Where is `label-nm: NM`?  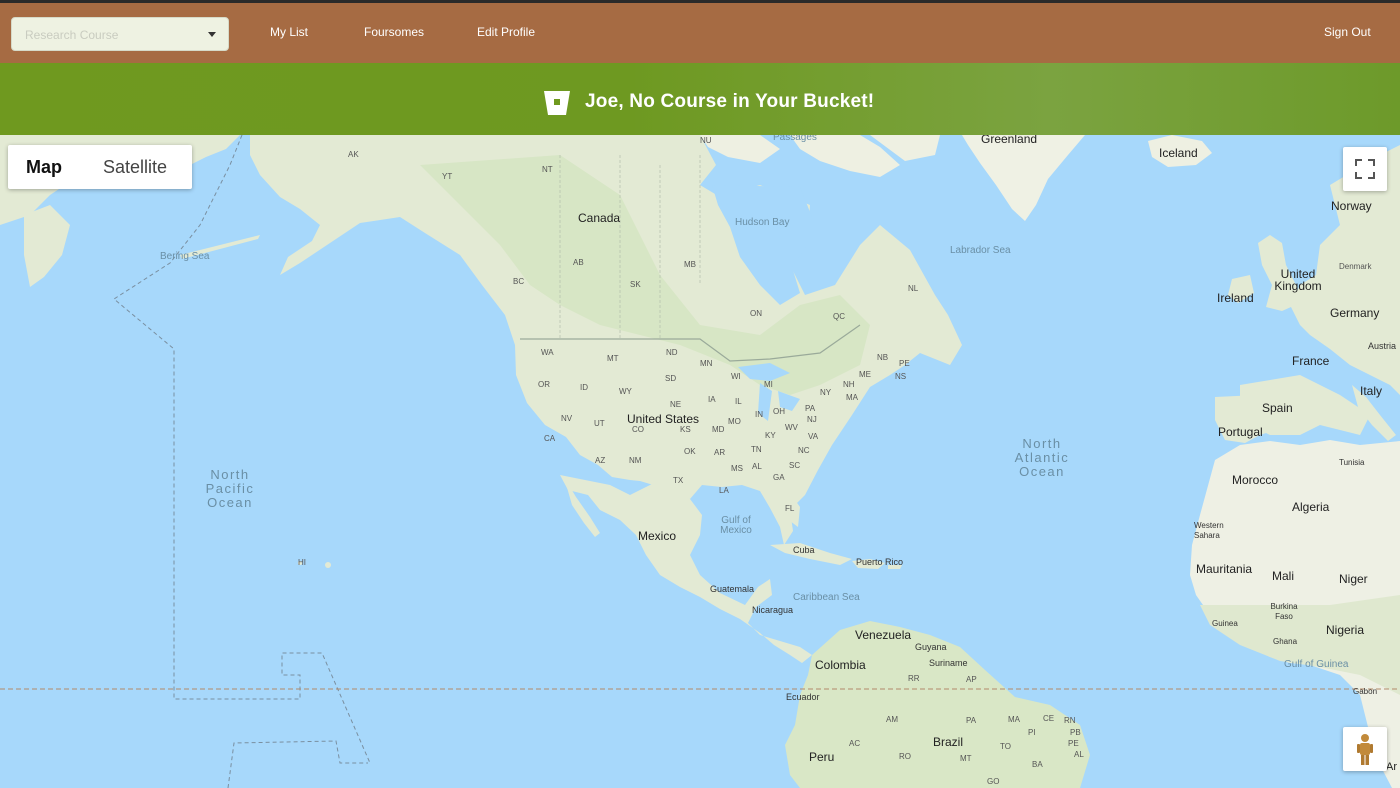 label-nm: NM is located at coordinates (635, 460).